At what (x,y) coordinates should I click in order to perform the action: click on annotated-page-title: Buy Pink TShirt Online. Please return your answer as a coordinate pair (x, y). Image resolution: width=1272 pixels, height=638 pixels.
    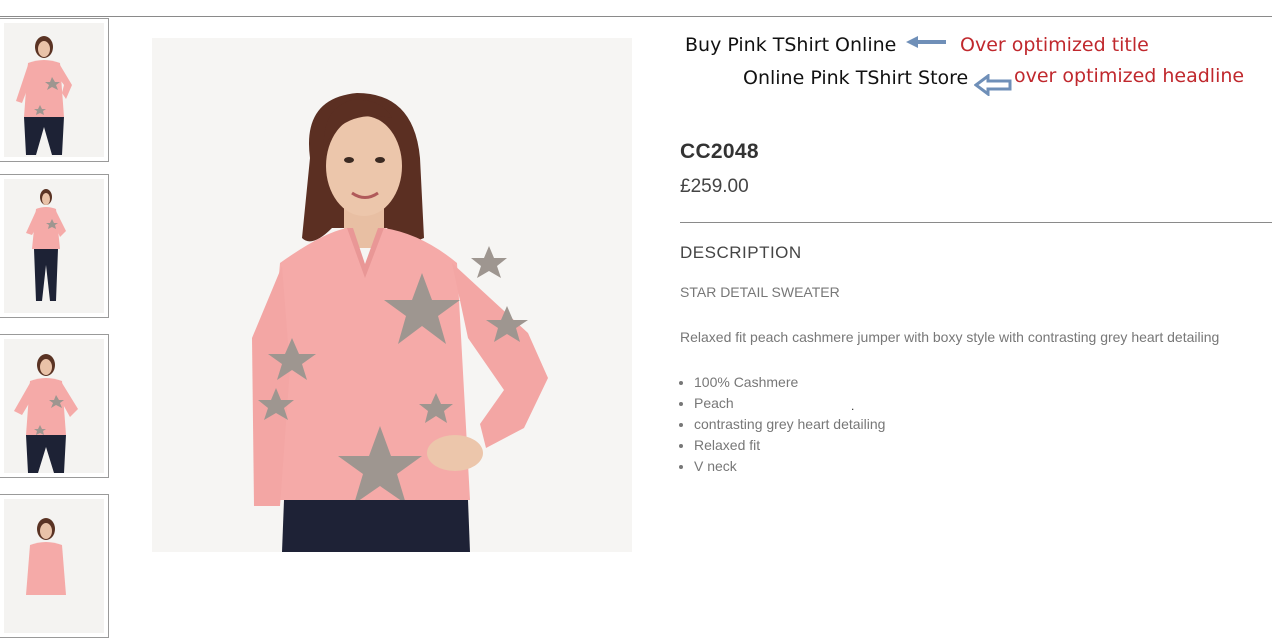
    Looking at the image, I should click on (791, 45).